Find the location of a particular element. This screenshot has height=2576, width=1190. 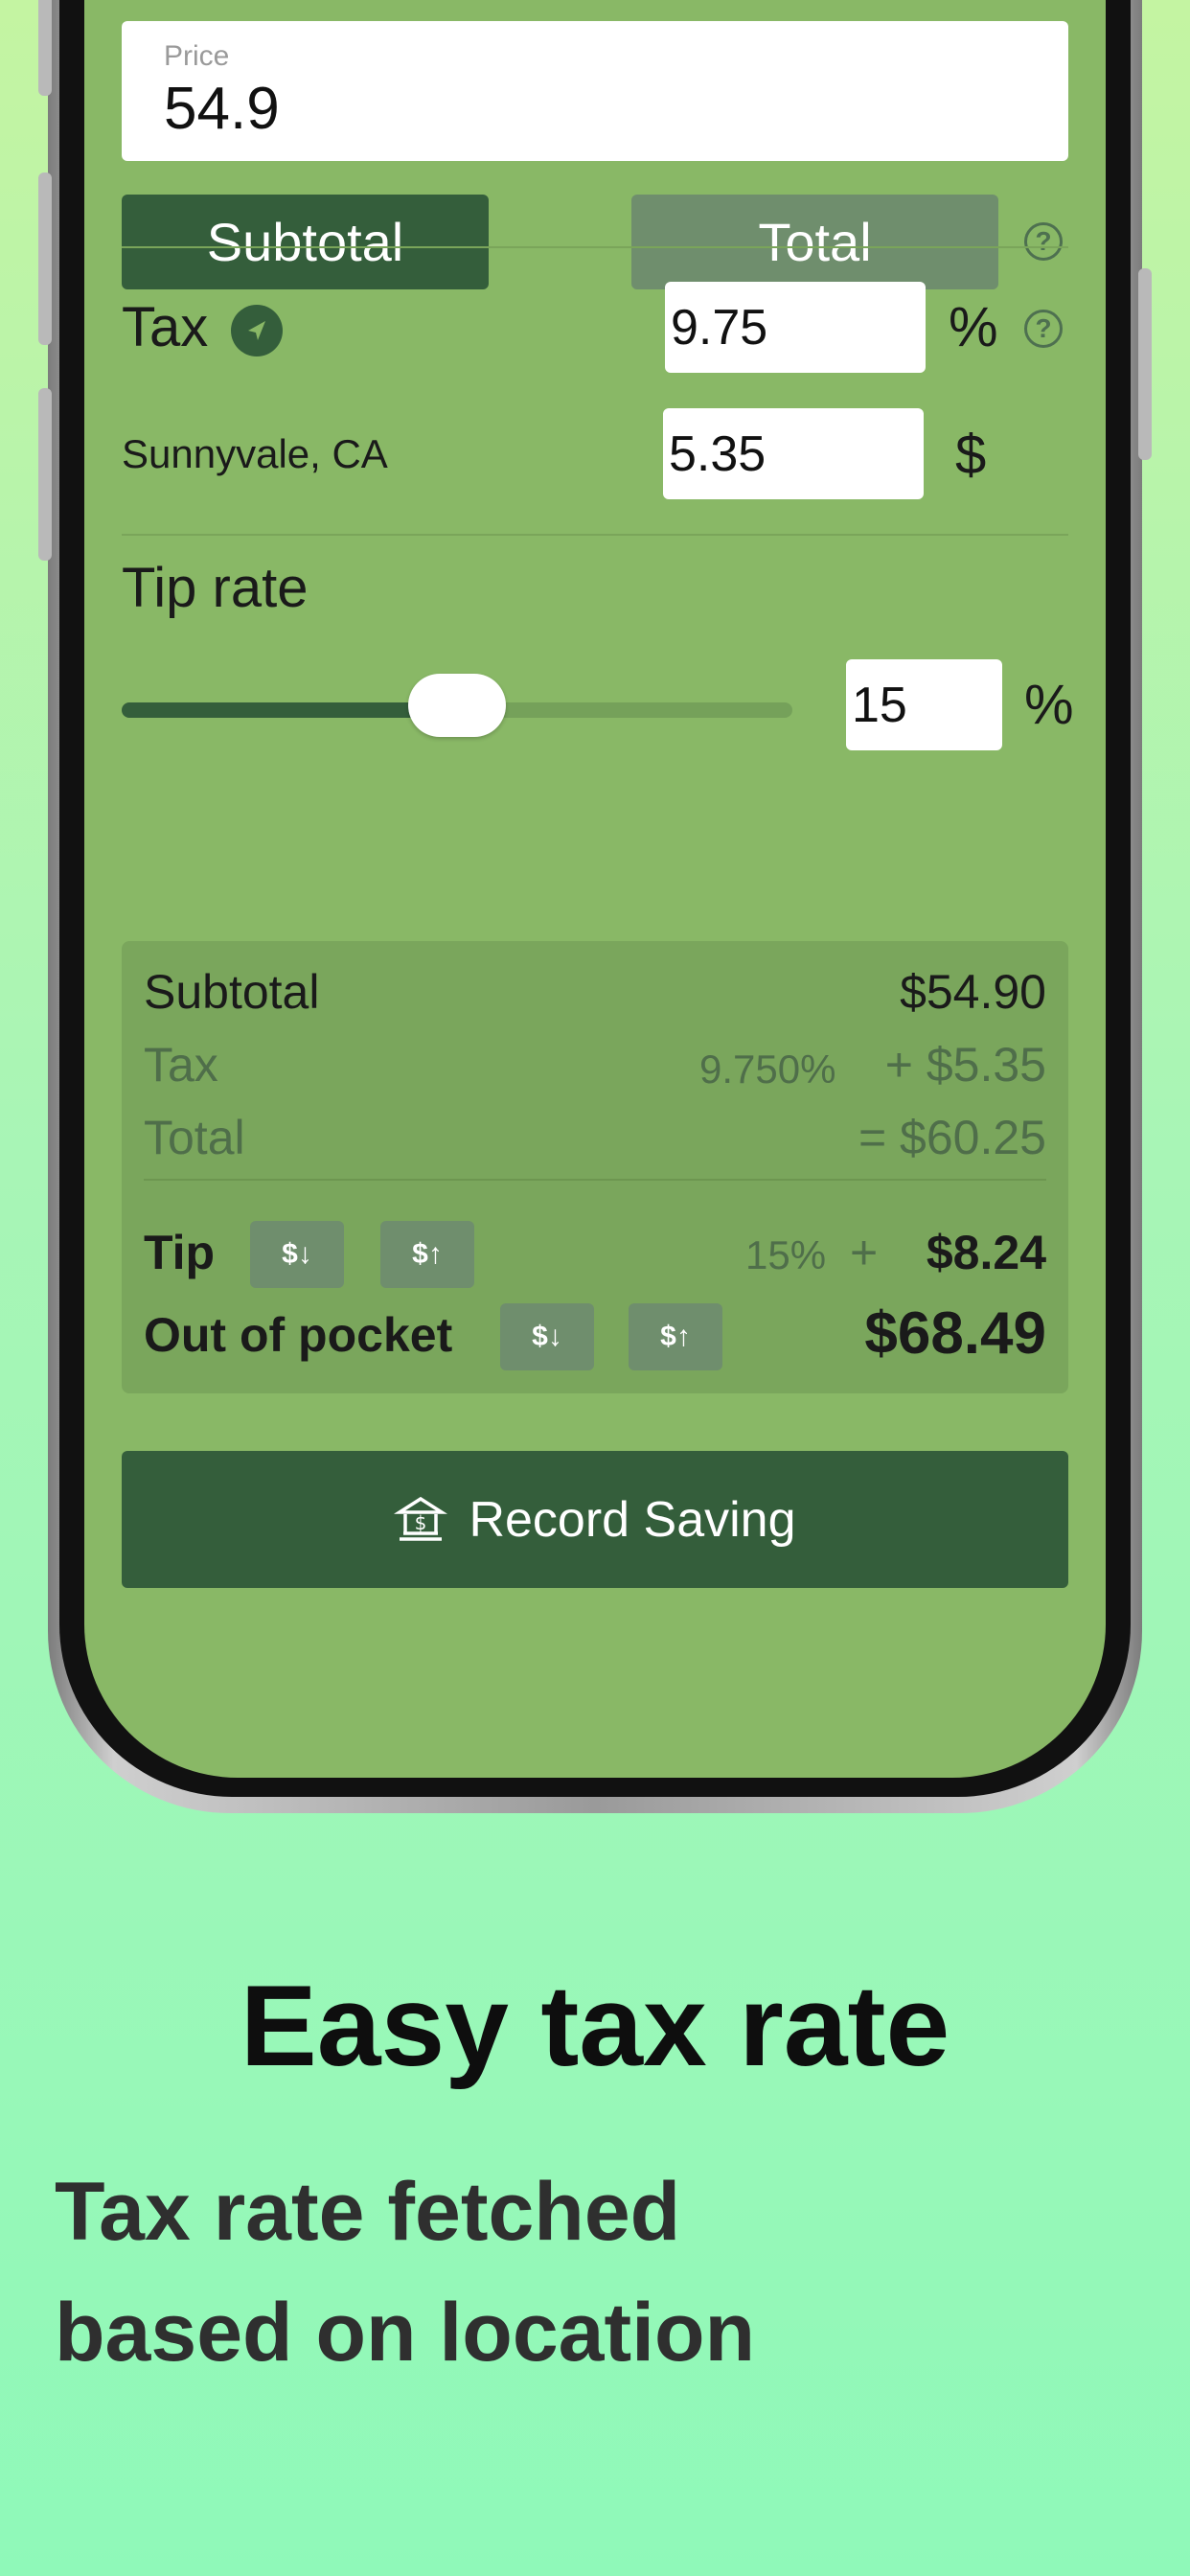

phone-volume-down-button is located at coordinates (45, 474).